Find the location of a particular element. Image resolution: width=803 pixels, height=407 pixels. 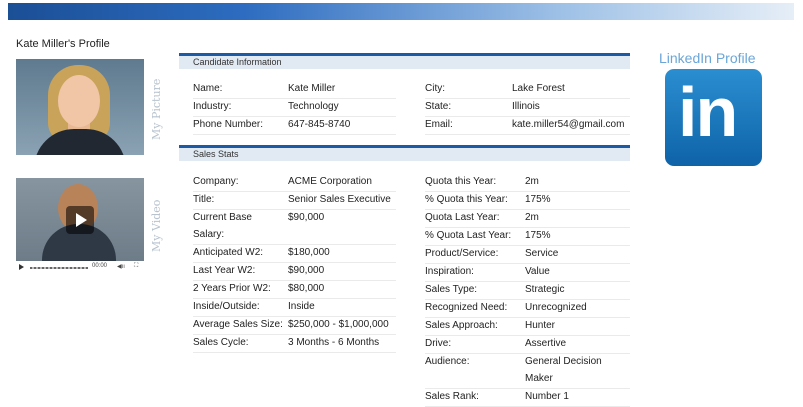

field-value: Inside is located at coordinates (301, 306).